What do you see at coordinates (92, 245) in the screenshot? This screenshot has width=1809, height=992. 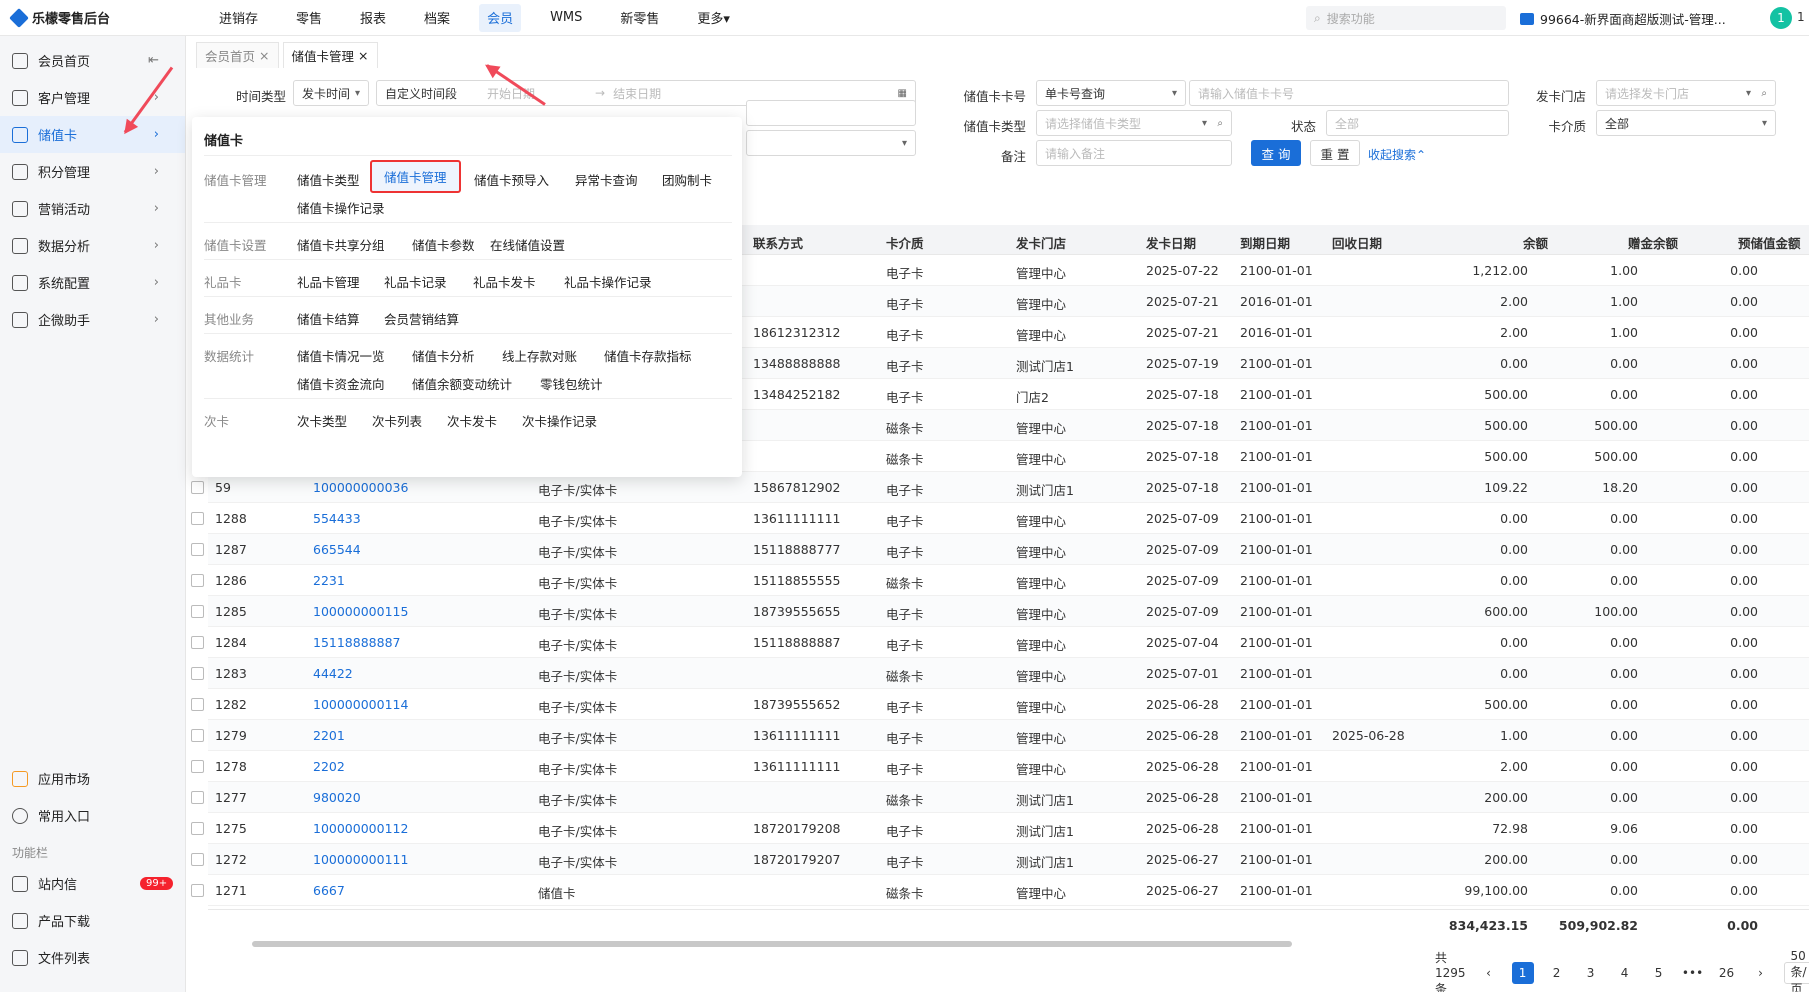 I see `sidebar-item-analytics: 数据分析 ›` at bounding box center [92, 245].